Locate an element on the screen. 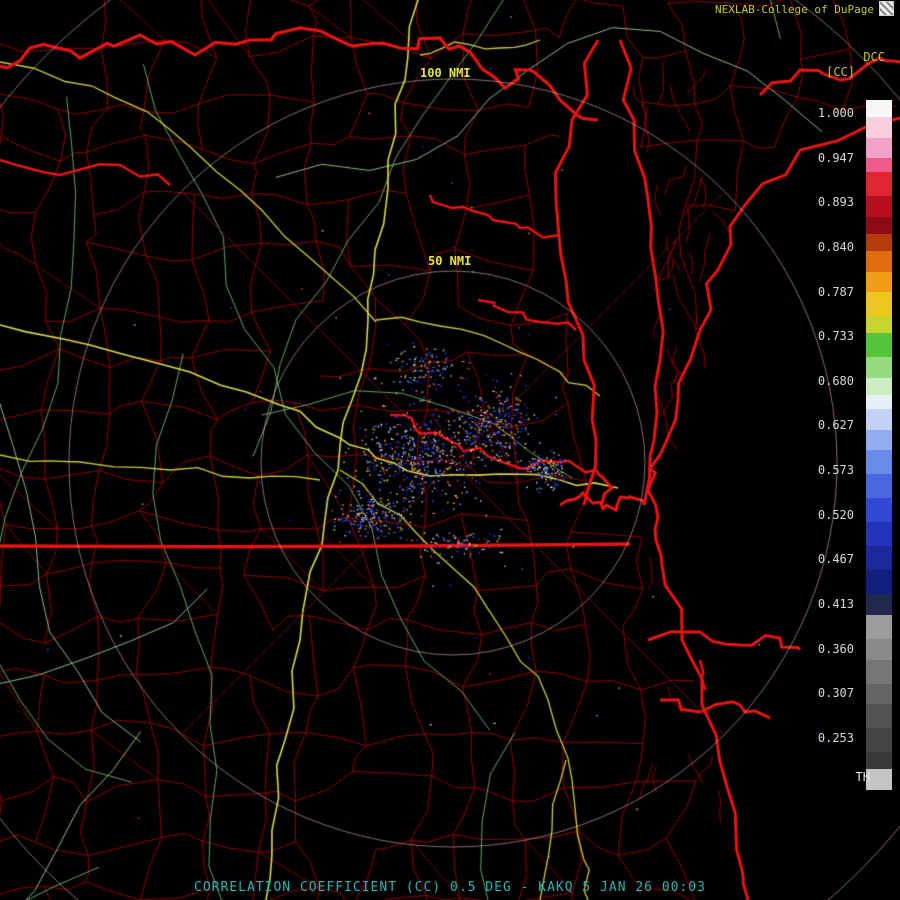 The height and width of the screenshot is (900, 900). colorbar-tick-label: 0.947 is located at coordinates (835, 157).